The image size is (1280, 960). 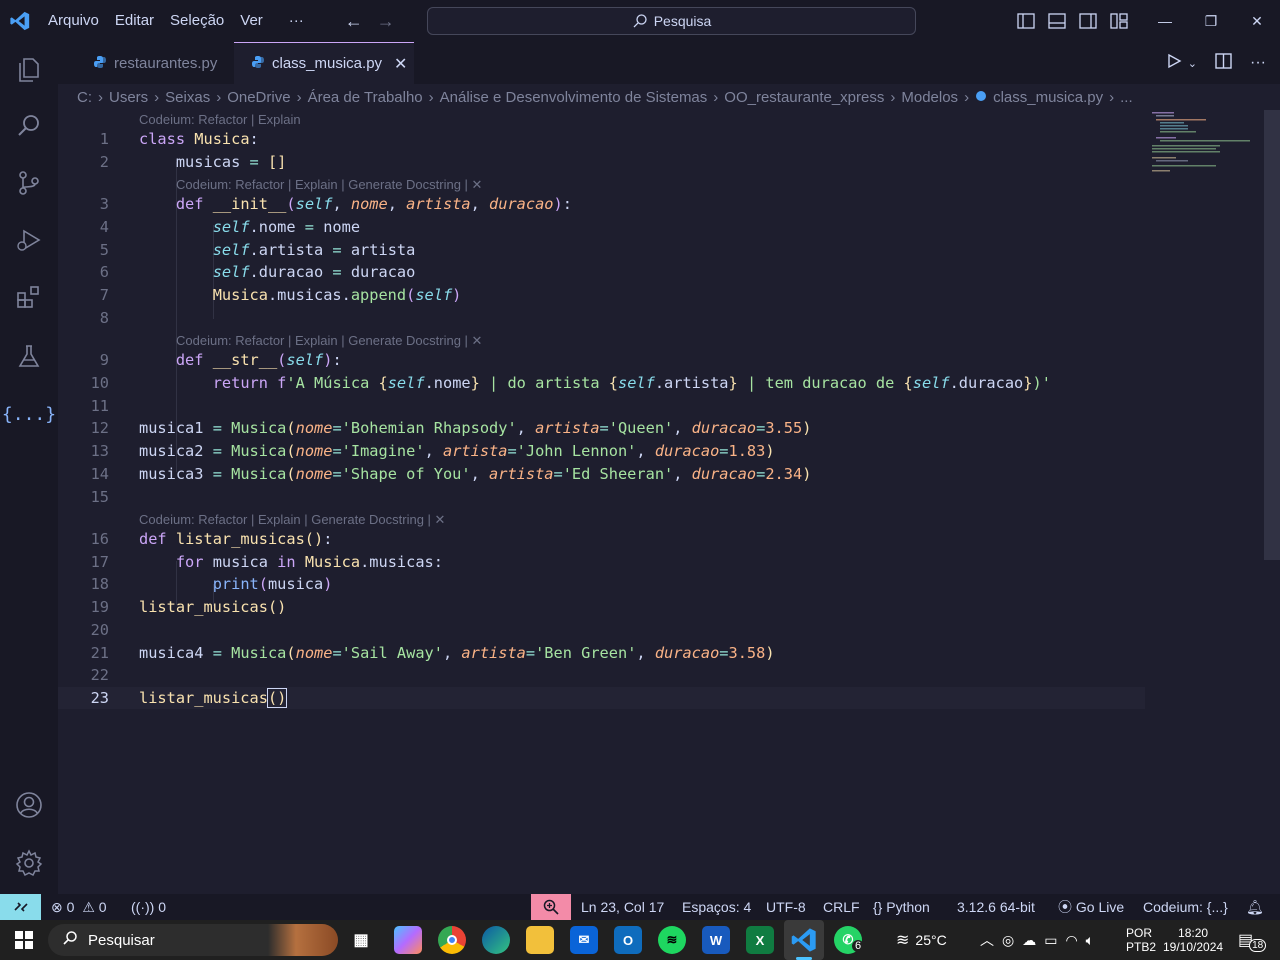 I want to click on go-live-button: ⦿ Go Live, so click(x=1091, y=907).